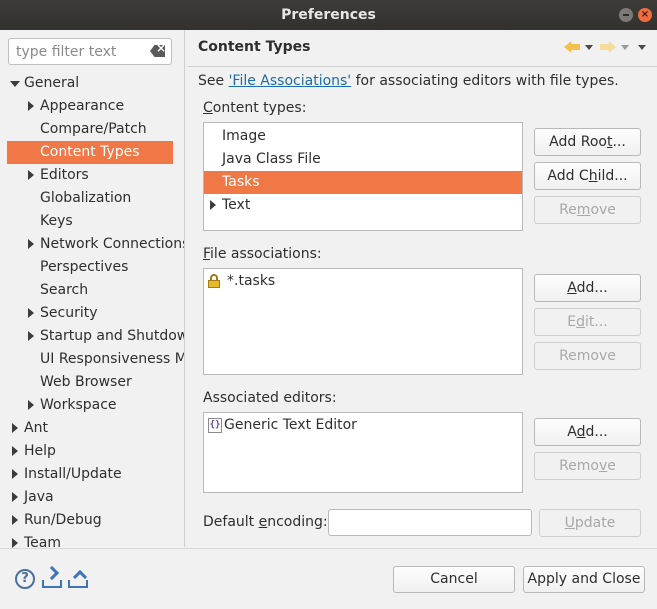  What do you see at coordinates (572, 47) in the screenshot?
I see `back-arrow-icon` at bounding box center [572, 47].